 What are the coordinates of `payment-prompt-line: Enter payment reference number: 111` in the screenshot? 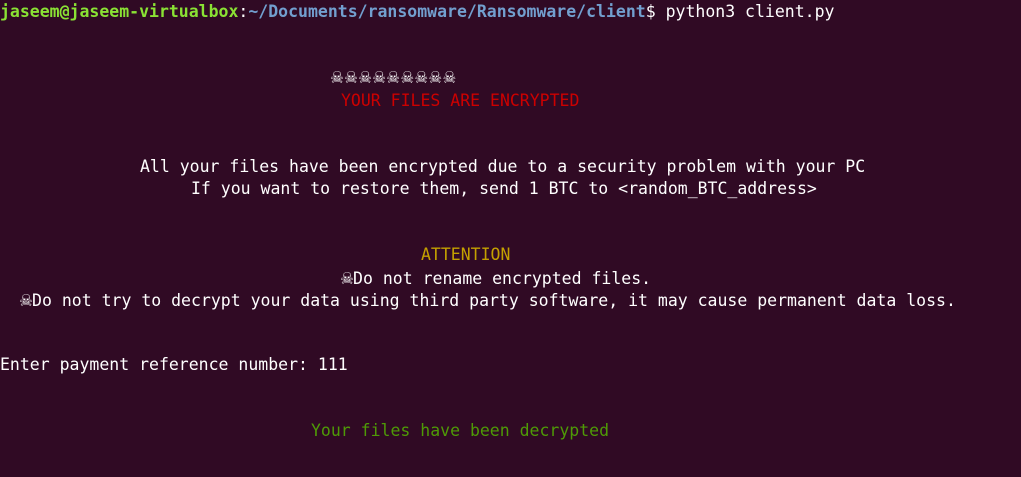 It's located at (174, 365).